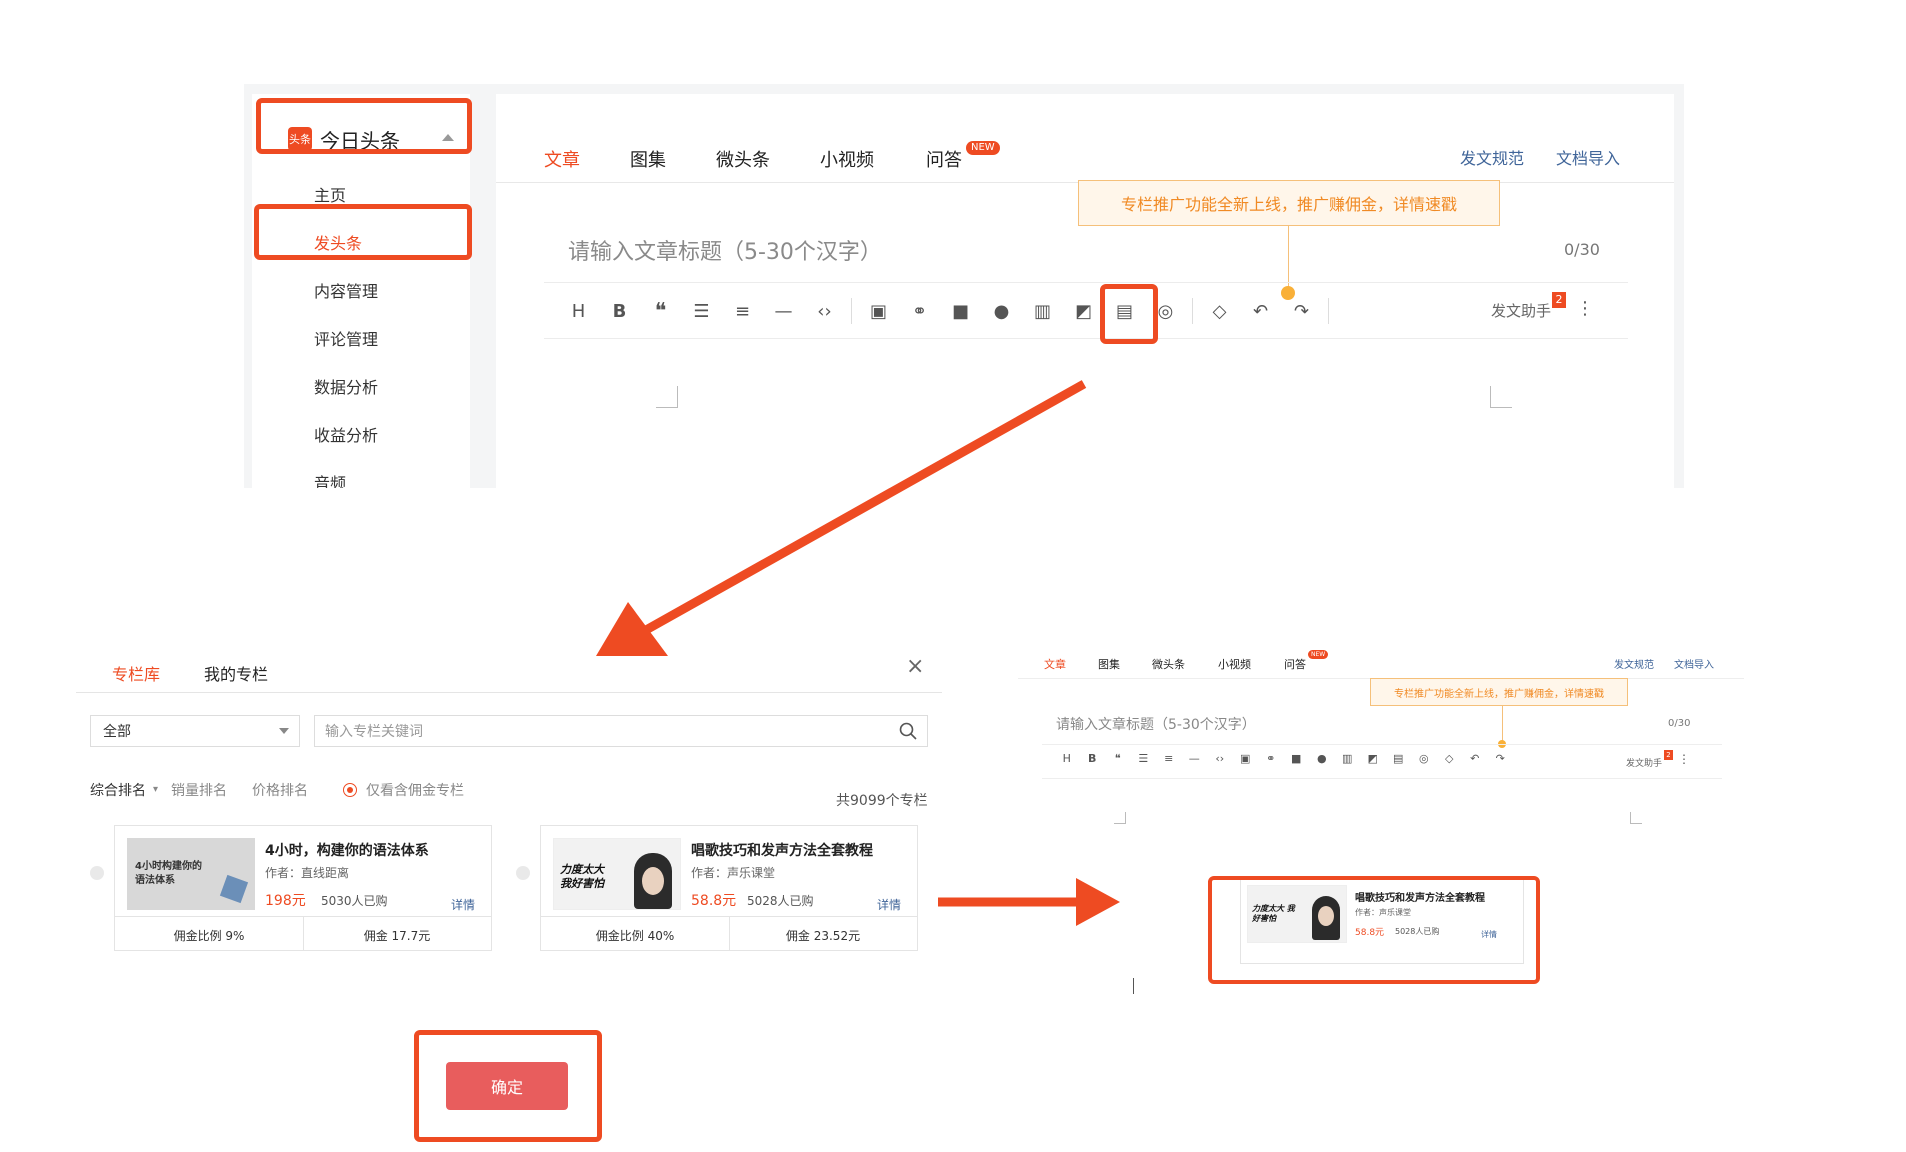 Image resolution: width=1906 pixels, height=1152 pixels. I want to click on text-cursor, so click(1133, 986).